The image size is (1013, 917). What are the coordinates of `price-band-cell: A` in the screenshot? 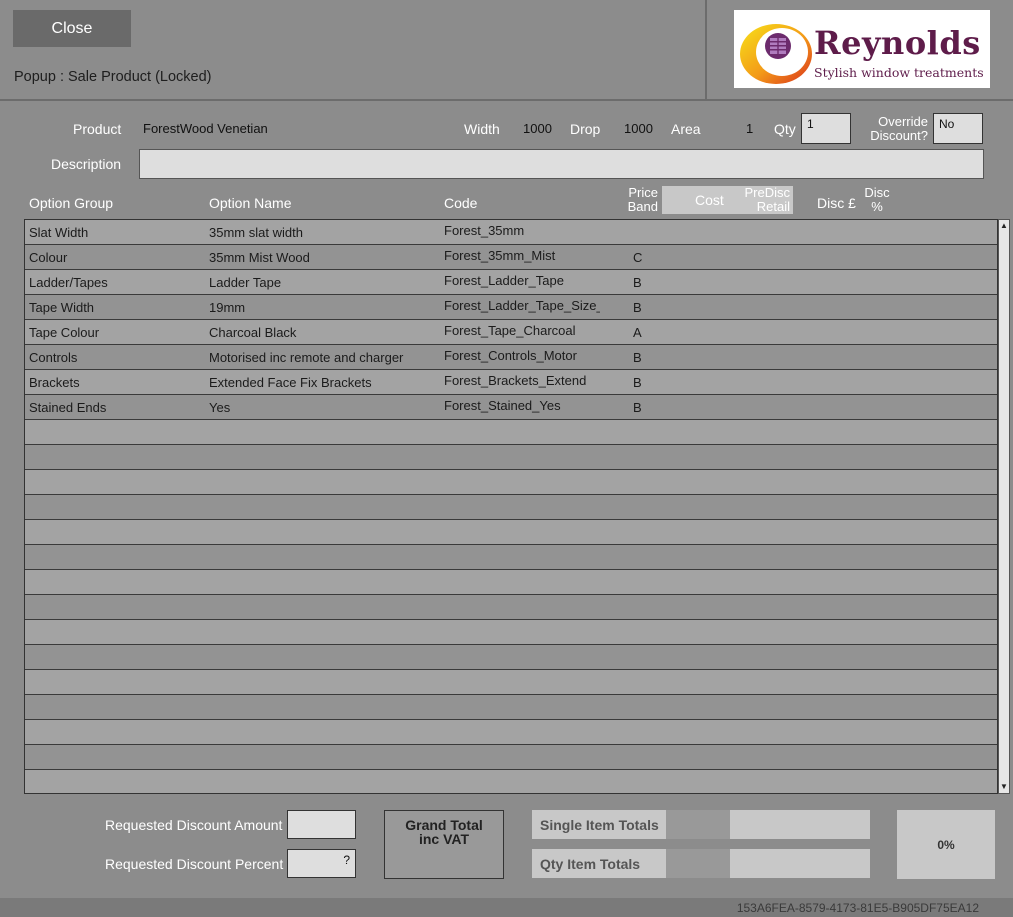 It's located at (637, 332).